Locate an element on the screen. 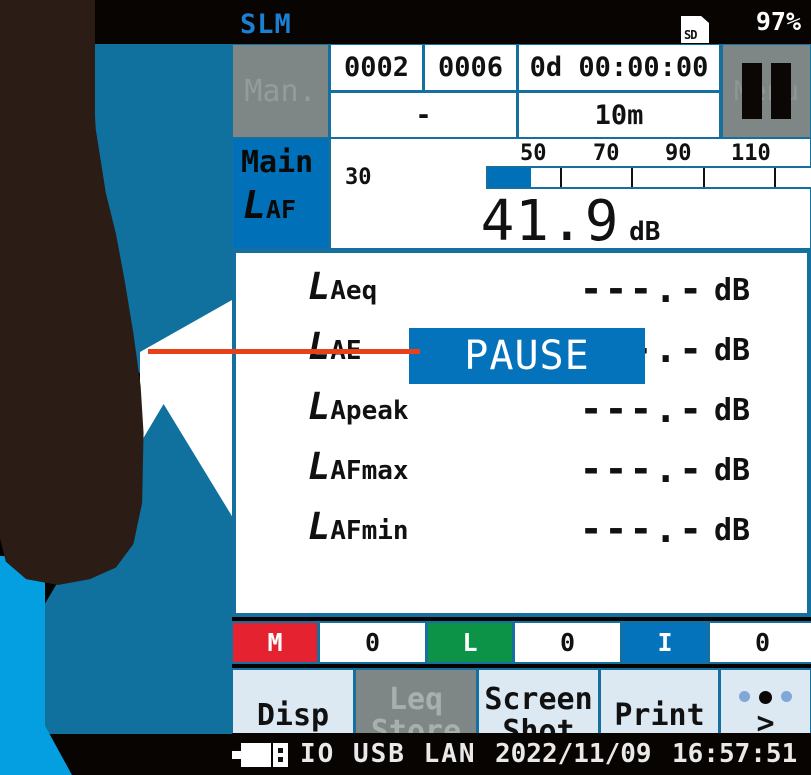  marker-strip: M 0 L 0 I 0 is located at coordinates (521, 642).